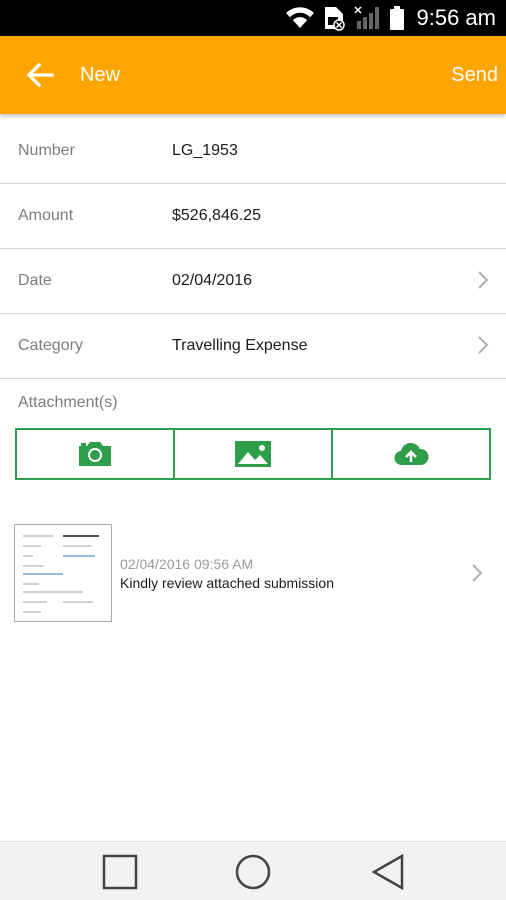 Image resolution: width=506 pixels, height=900 pixels. Describe the element at coordinates (212, 280) in the screenshot. I see `date-value: 02/04/2016` at that location.